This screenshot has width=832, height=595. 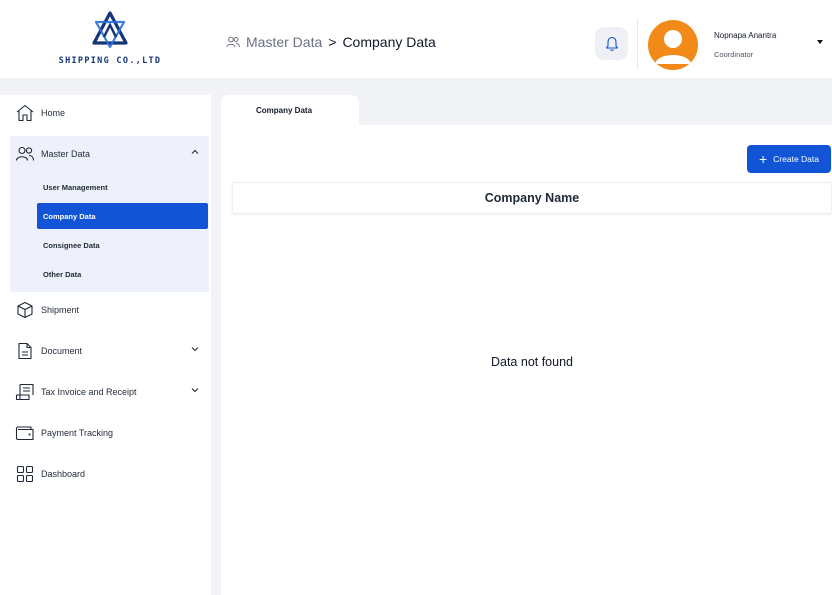 What do you see at coordinates (195, 151) in the screenshot?
I see `chevron-up-icon` at bounding box center [195, 151].